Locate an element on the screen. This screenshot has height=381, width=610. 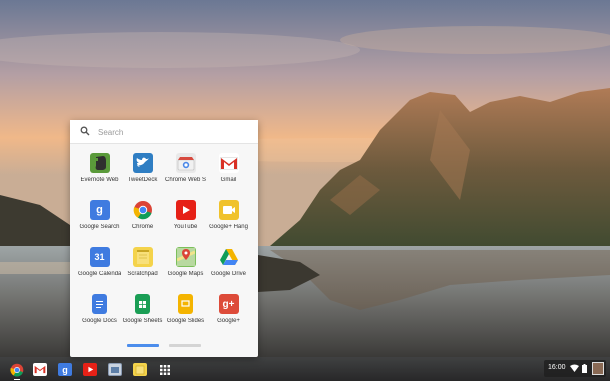
shelf-files is located at coordinates (115, 369).